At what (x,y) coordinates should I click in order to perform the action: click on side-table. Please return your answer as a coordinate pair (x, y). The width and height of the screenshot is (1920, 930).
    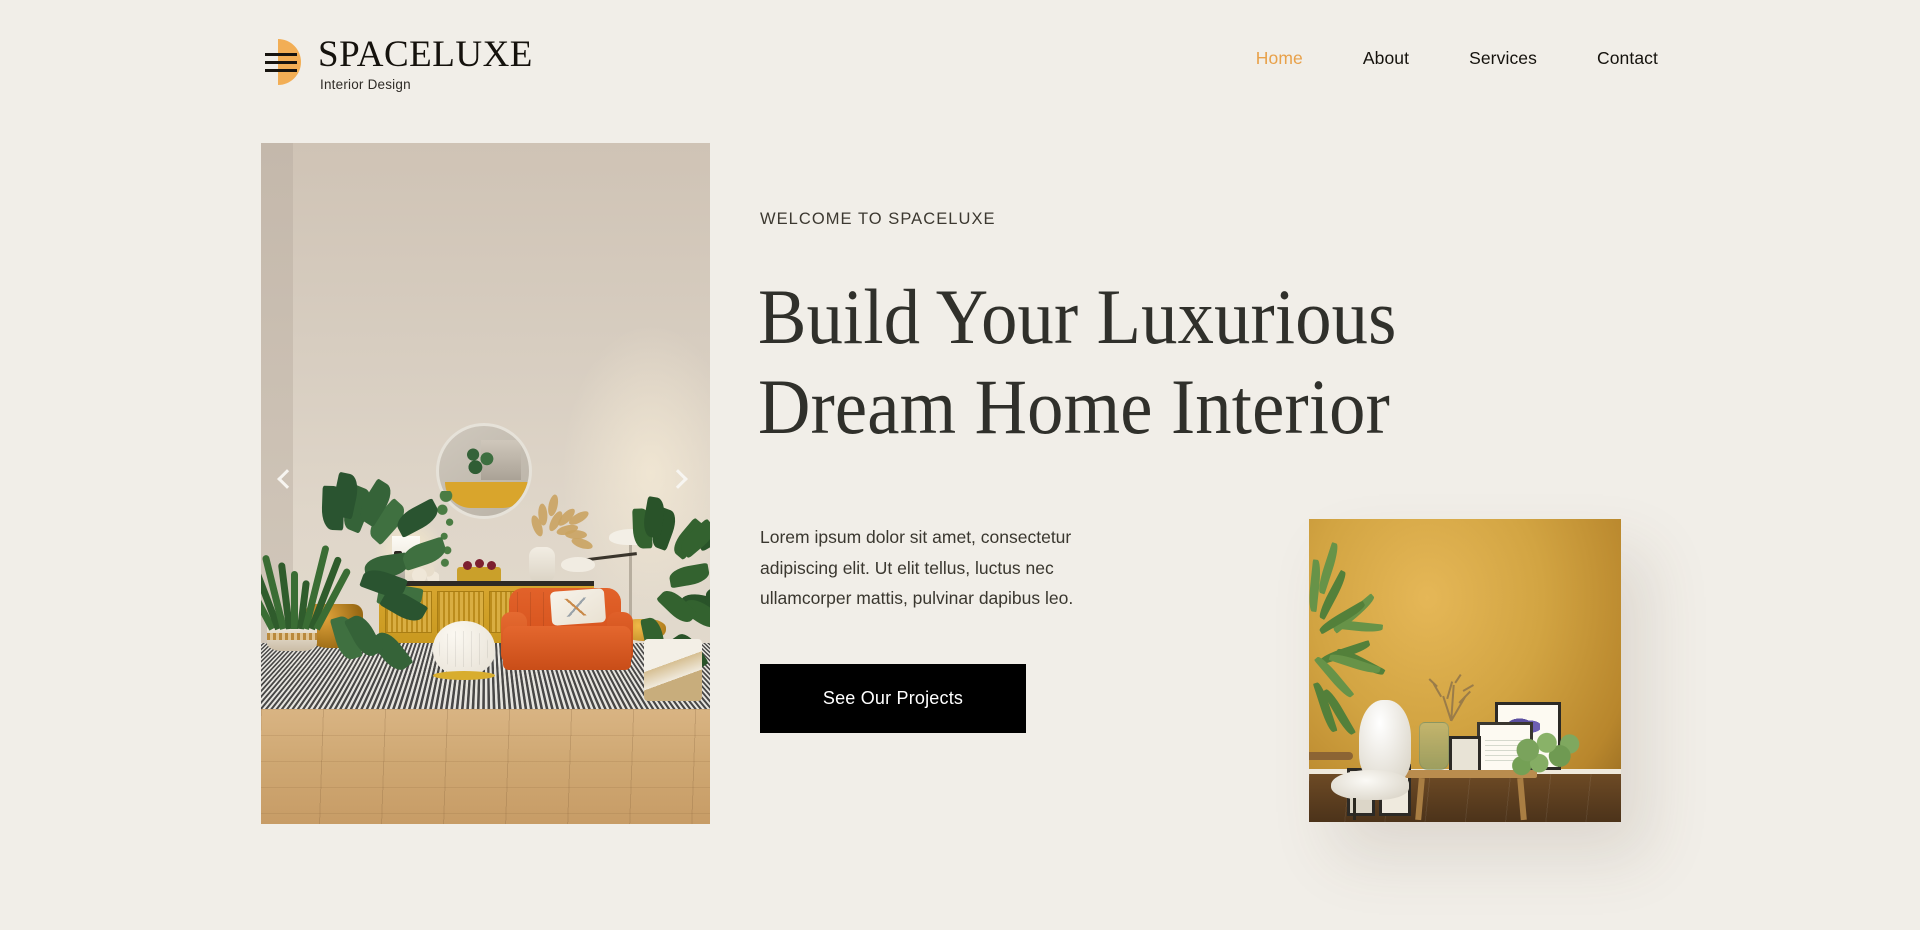
    Looking at the image, I should click on (673, 670).